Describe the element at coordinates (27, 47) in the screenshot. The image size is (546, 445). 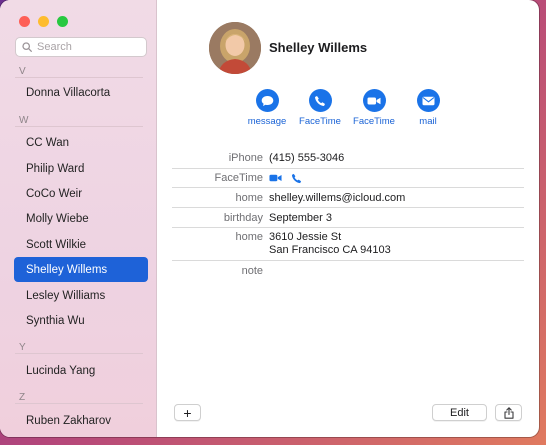
I see `search-icon` at that location.